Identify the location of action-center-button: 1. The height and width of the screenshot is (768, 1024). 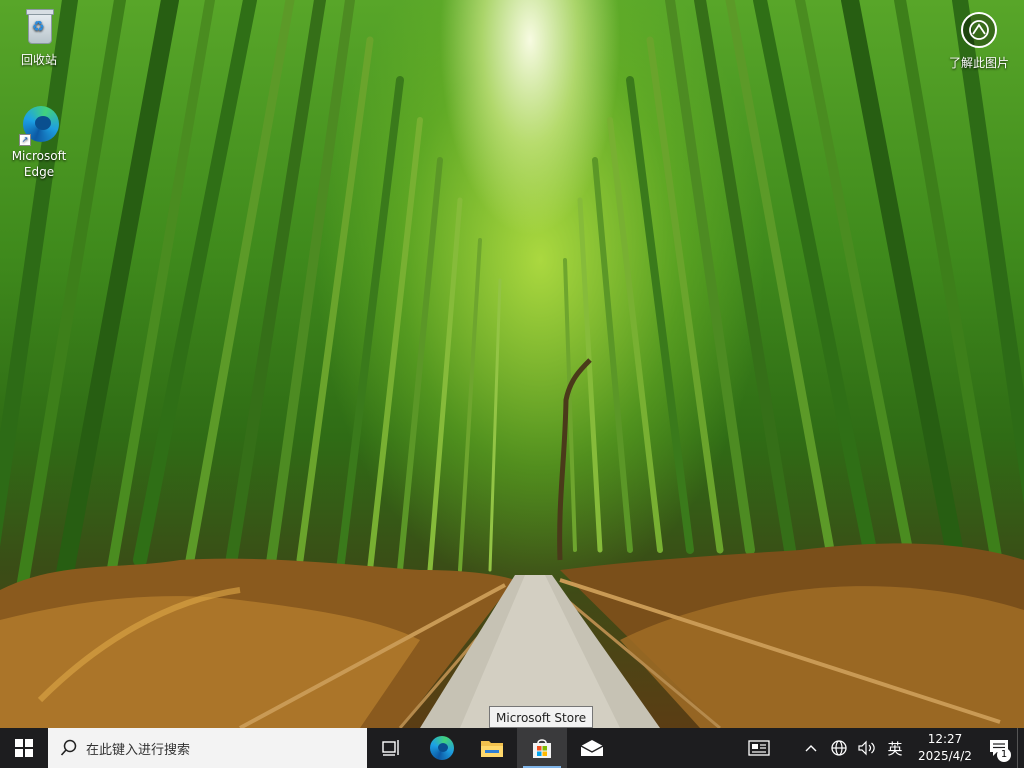
(999, 748).